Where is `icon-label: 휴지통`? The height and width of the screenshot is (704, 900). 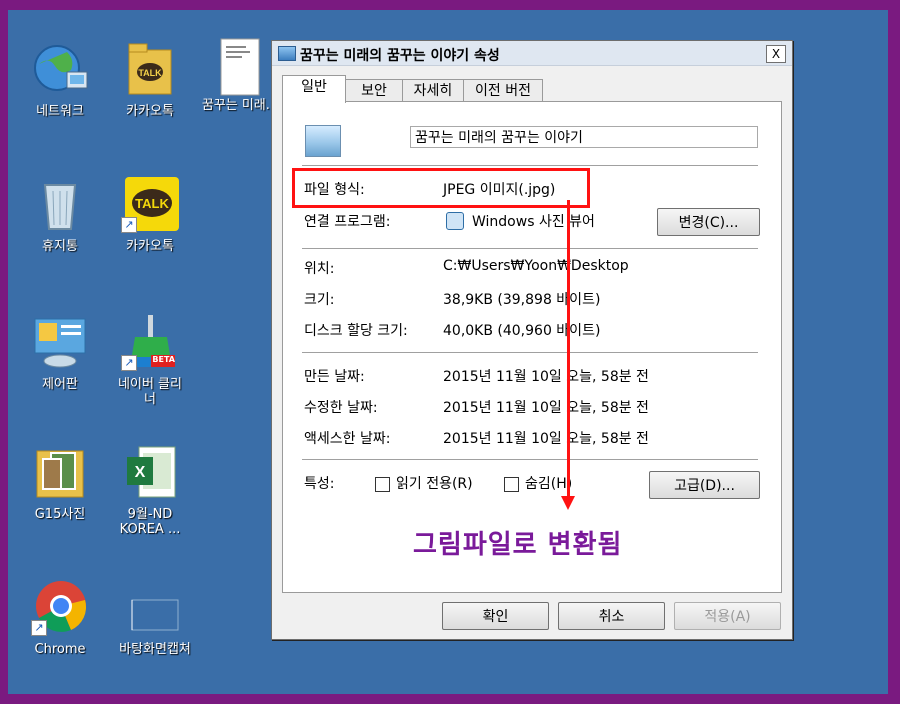
icon-label: 휴지통 is located at coordinates (60, 246).